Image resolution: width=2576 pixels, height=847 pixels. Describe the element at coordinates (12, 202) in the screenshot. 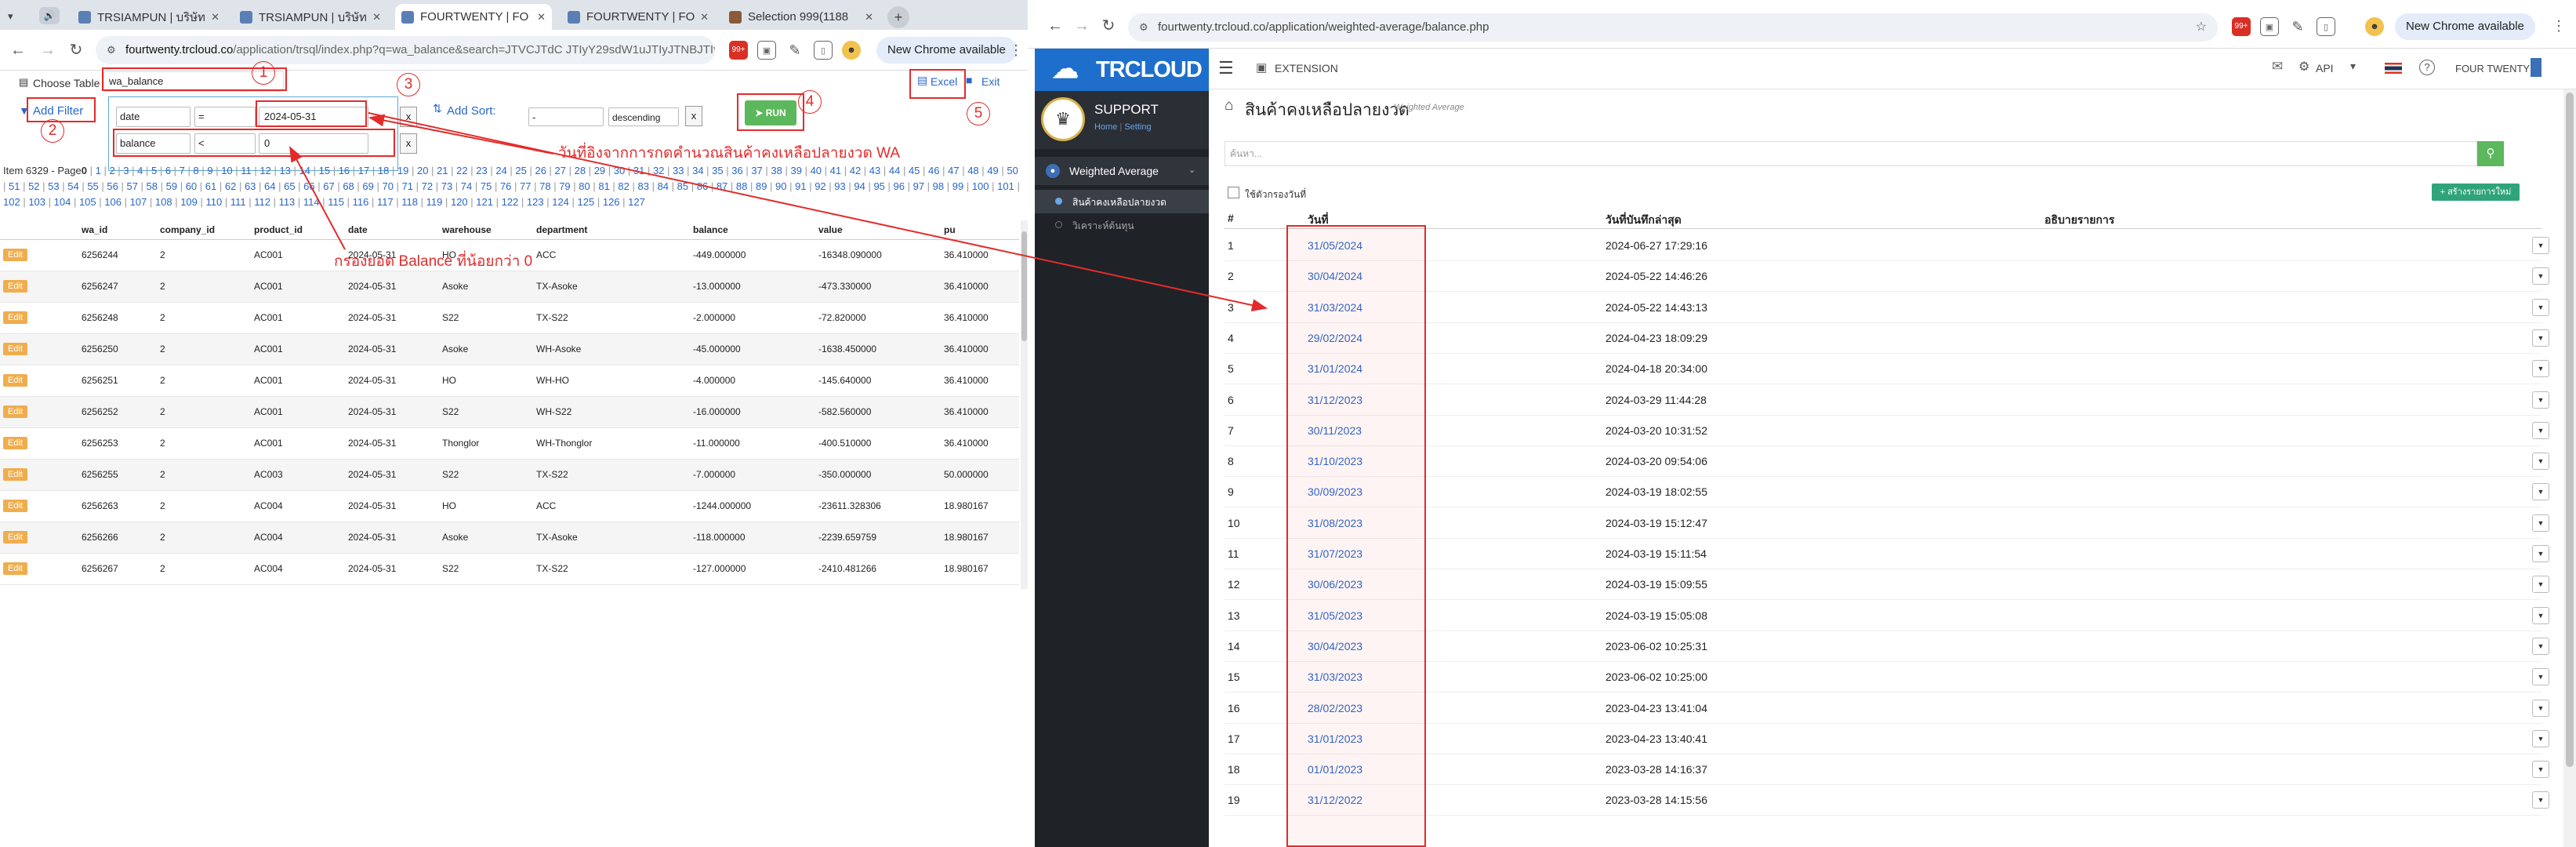

I see `page-link: 102` at that location.